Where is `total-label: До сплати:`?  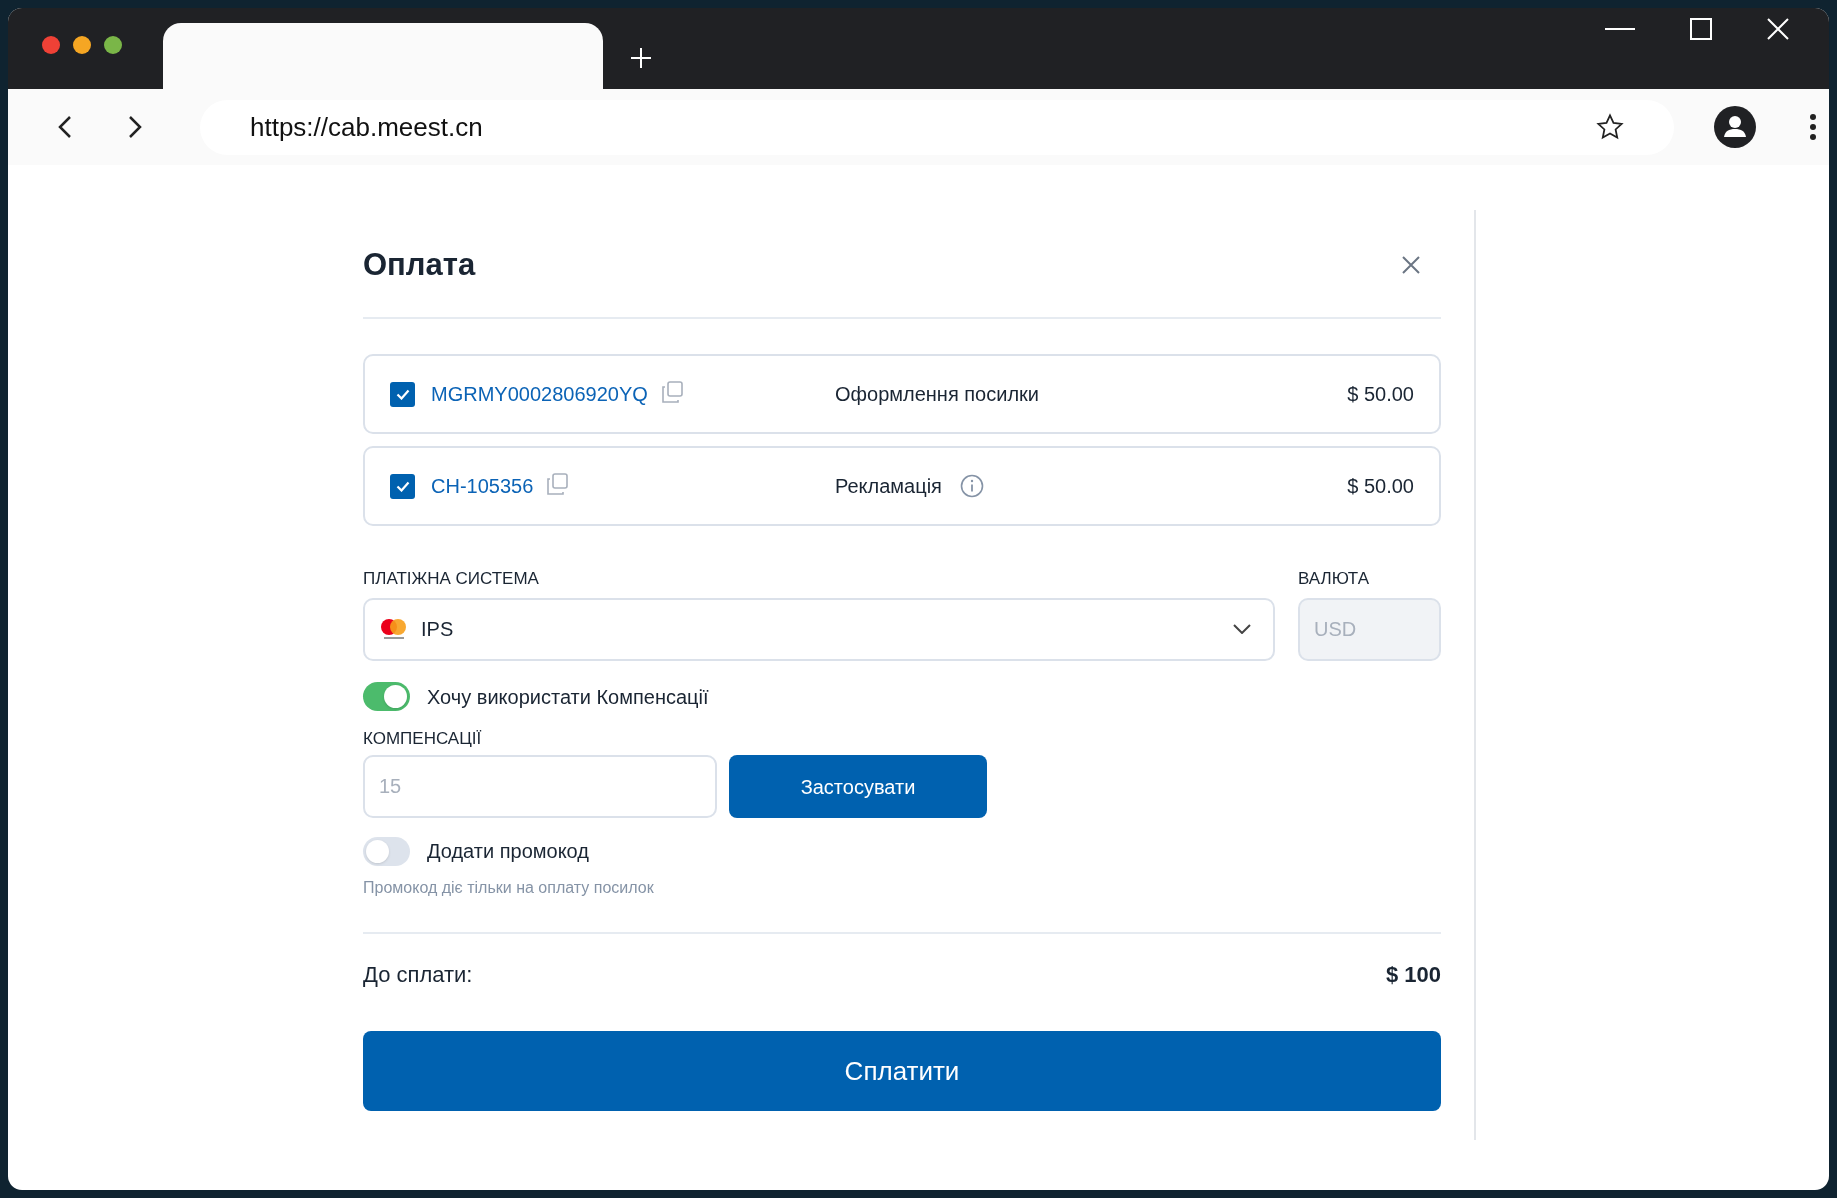
total-label: До сплати: is located at coordinates (418, 975).